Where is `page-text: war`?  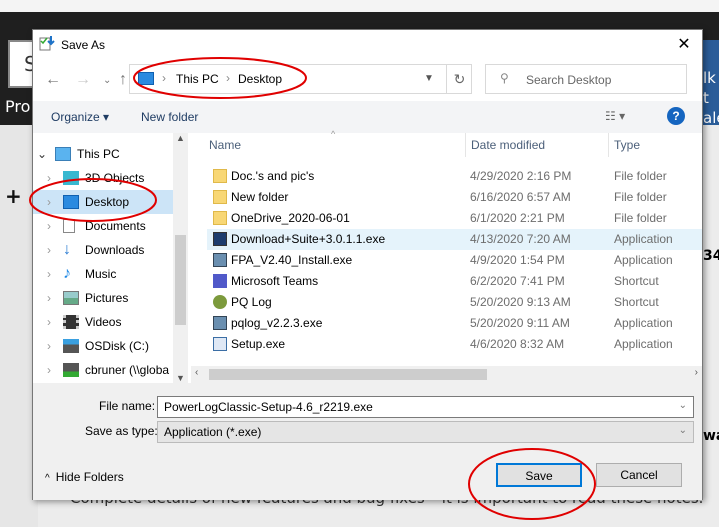
page-text: war is located at coordinates (711, 436).